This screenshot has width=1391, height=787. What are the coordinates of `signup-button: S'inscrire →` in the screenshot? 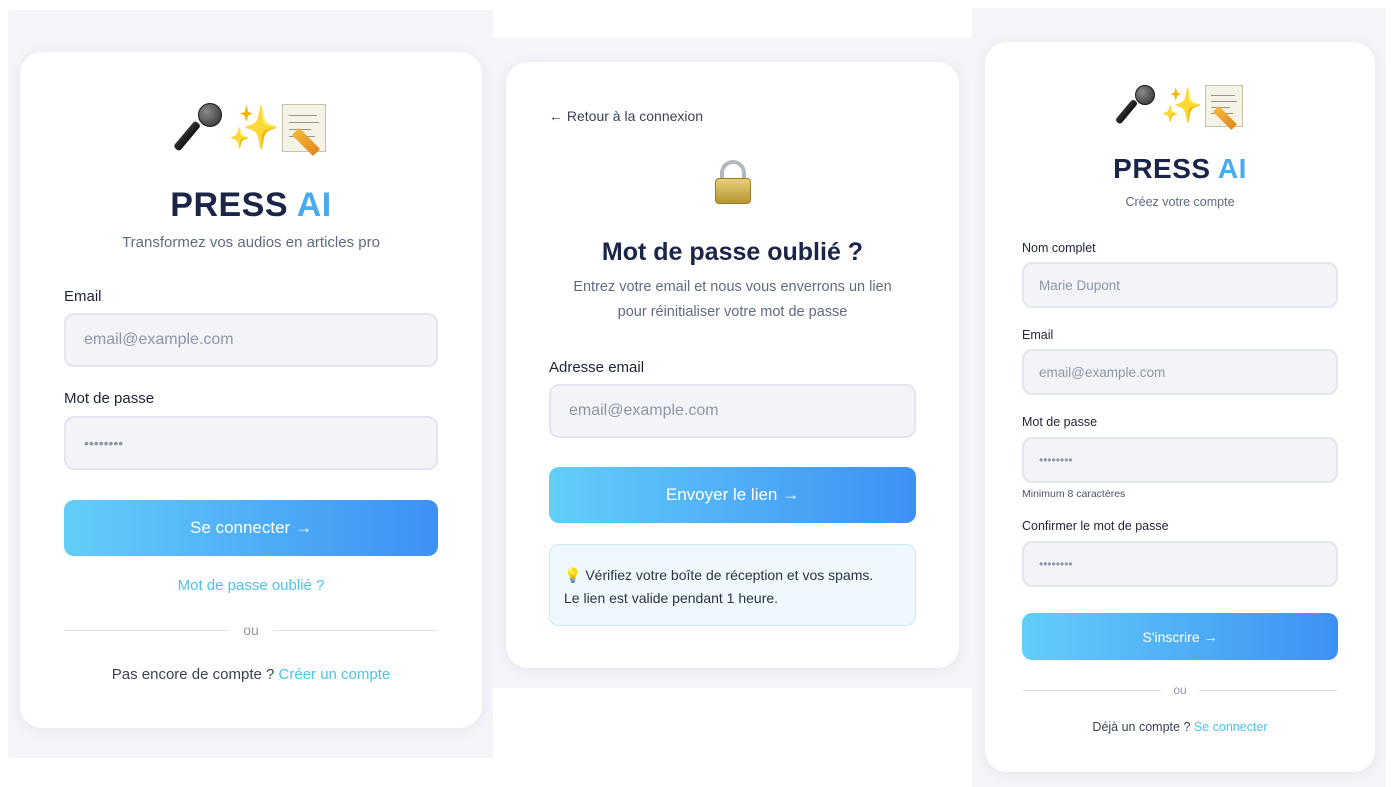 It's located at (1180, 636).